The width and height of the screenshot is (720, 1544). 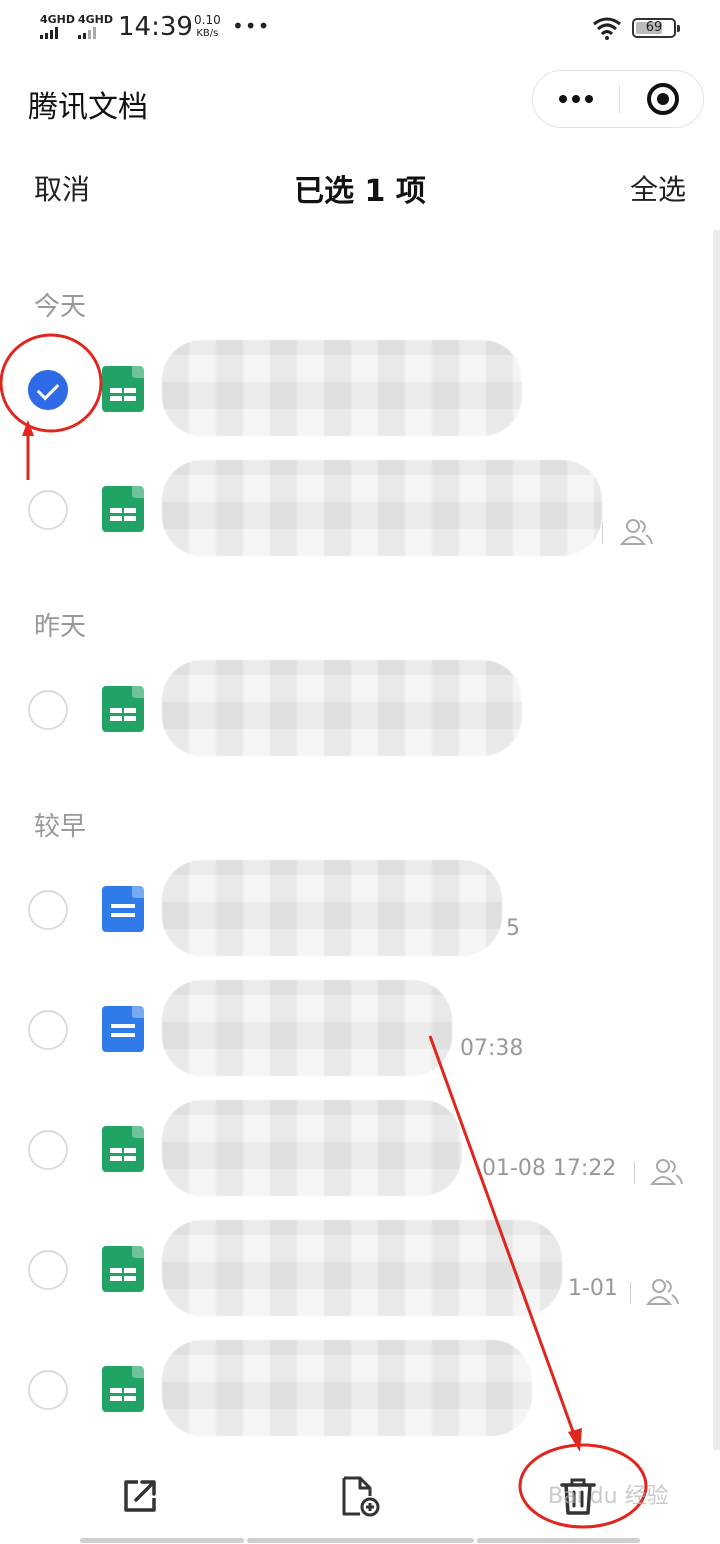 I want to click on status-bar: 4GHD 4GHD 14:39 0.10 KB/s ••• 69, so click(x=360, y=28).